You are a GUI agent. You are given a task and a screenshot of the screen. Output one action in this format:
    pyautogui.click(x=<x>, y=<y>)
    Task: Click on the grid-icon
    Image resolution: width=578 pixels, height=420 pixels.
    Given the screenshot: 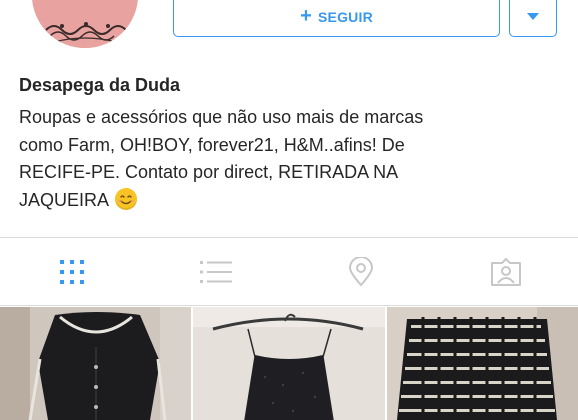 What is the action you would take?
    pyautogui.click(x=72, y=272)
    